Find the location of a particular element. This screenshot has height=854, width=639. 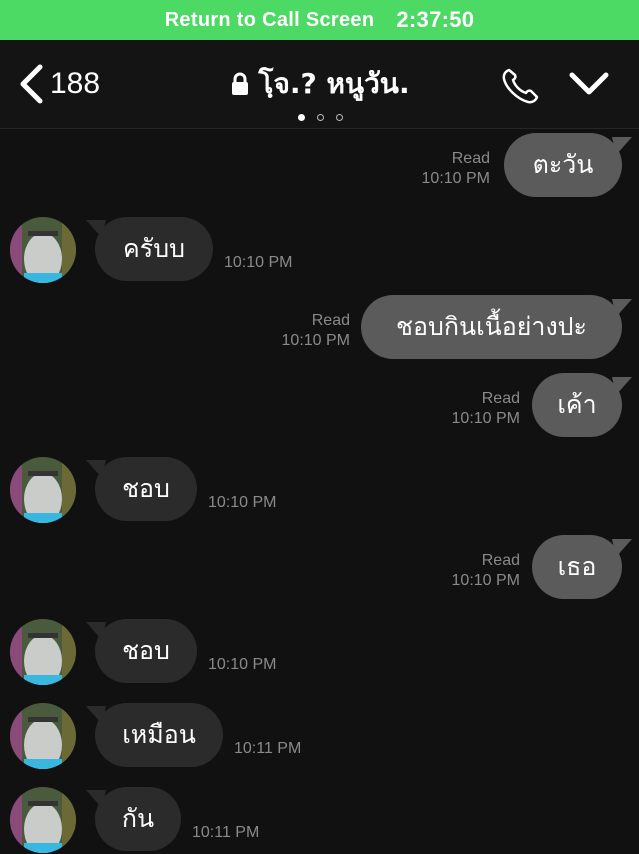

message-text: เค้า is located at coordinates (577, 404).